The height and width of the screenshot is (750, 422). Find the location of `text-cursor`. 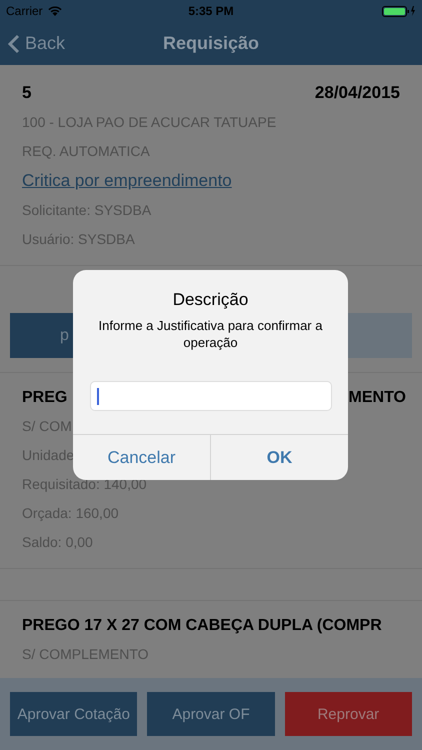

text-cursor is located at coordinates (97, 396).